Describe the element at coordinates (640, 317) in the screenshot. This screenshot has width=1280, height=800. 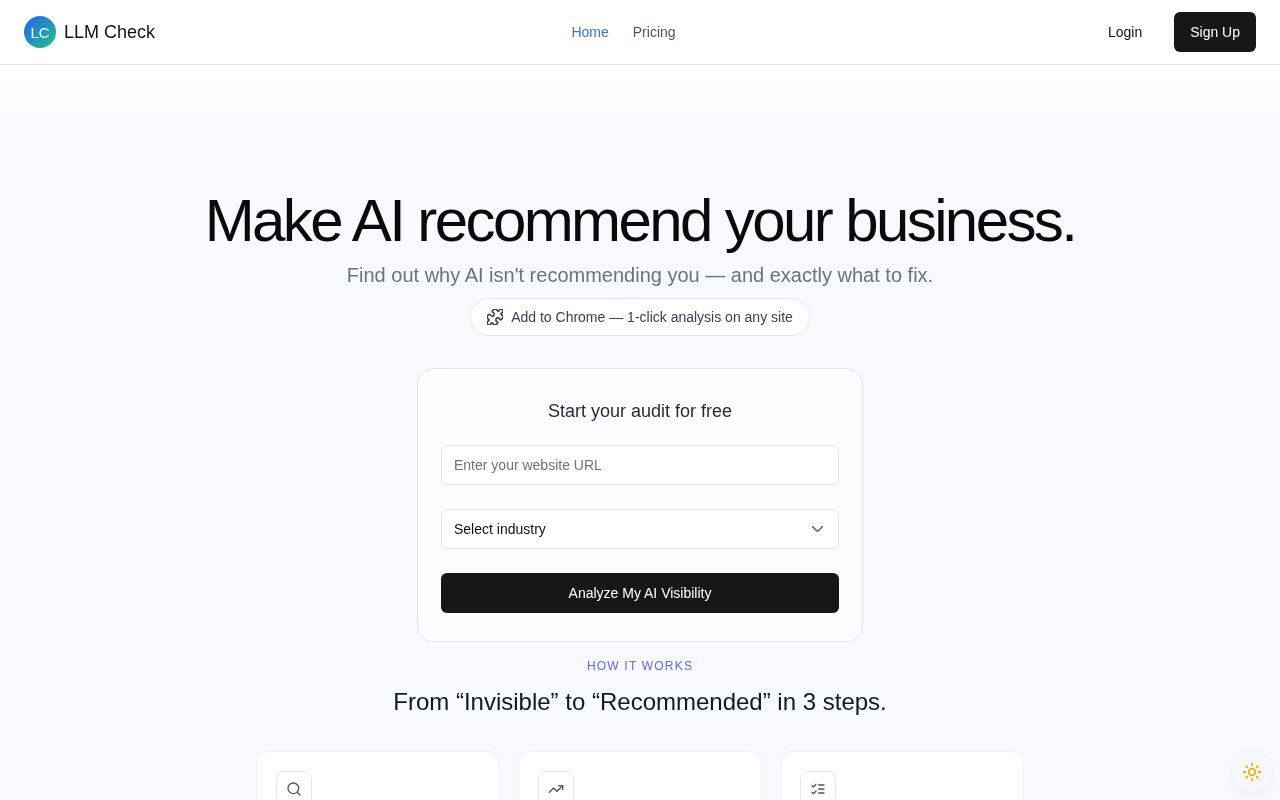
I see `extension-button: Add to Chrome — 1-click analysis on any site` at that location.